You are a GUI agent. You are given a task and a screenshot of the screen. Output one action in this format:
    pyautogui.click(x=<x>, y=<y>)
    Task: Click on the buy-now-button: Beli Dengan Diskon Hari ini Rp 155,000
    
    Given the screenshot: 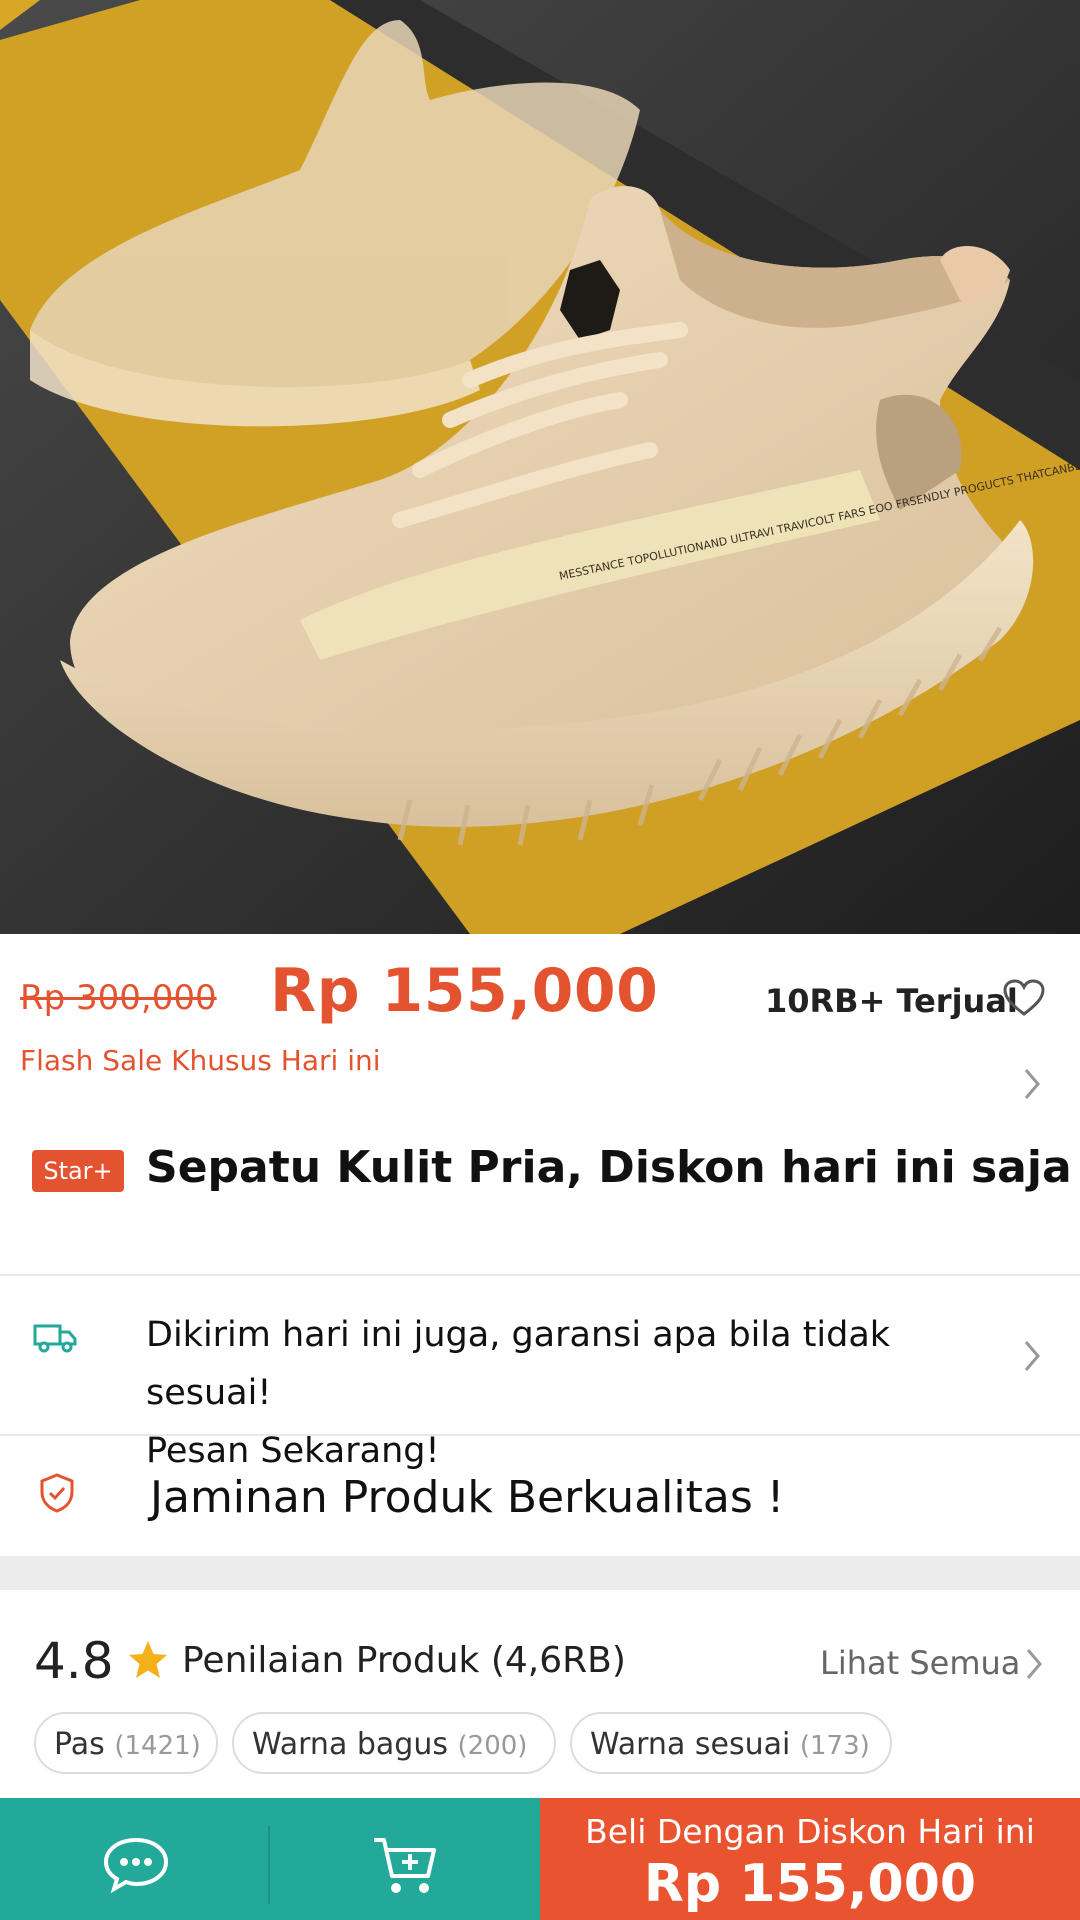 What is the action you would take?
    pyautogui.click(x=810, y=1859)
    